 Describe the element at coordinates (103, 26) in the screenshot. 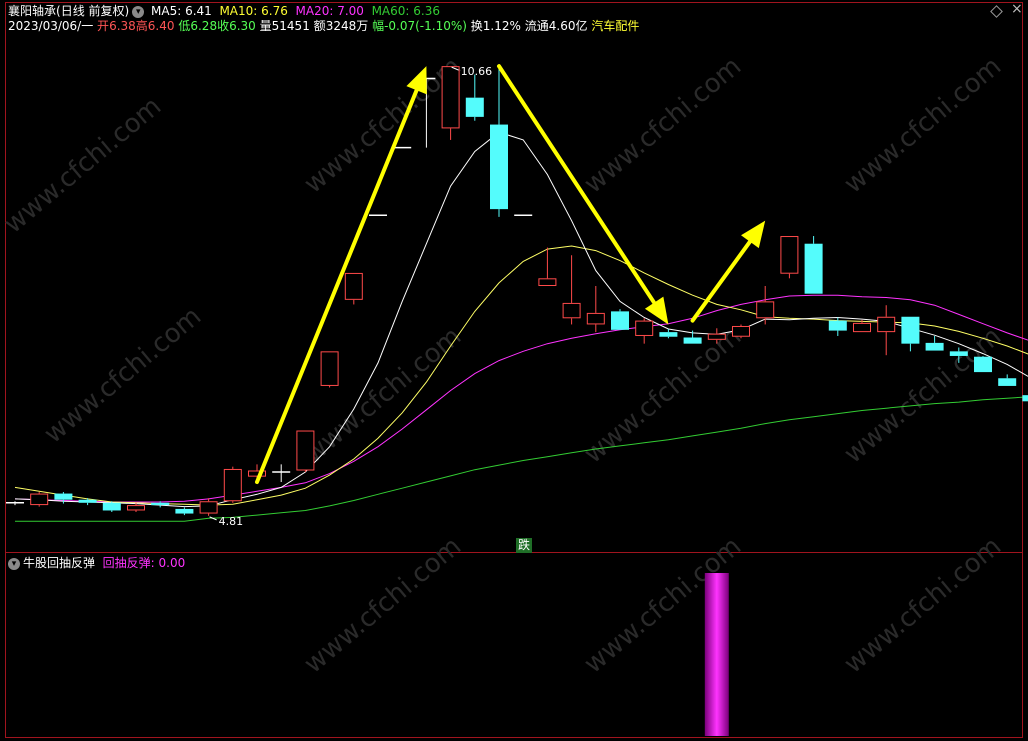

I see `open-label: 开` at that location.